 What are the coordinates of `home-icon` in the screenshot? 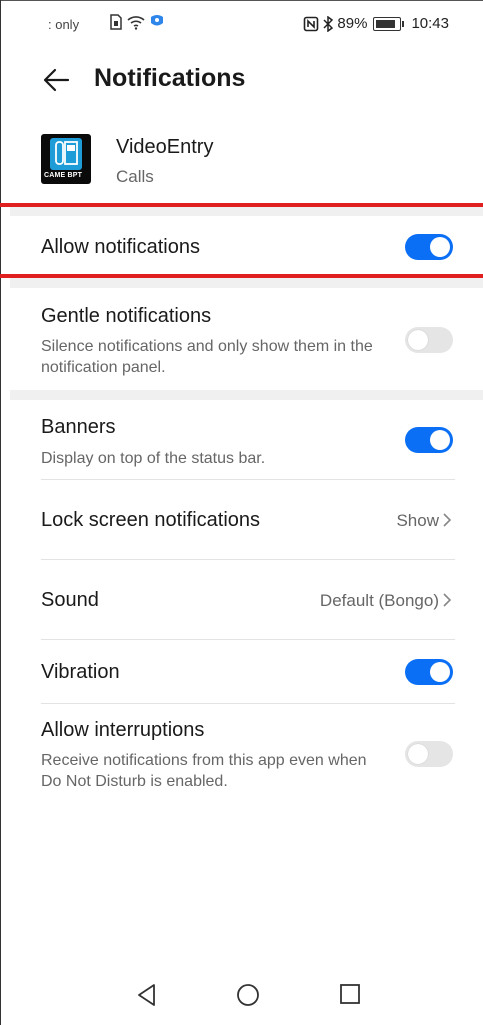 It's located at (248, 995).